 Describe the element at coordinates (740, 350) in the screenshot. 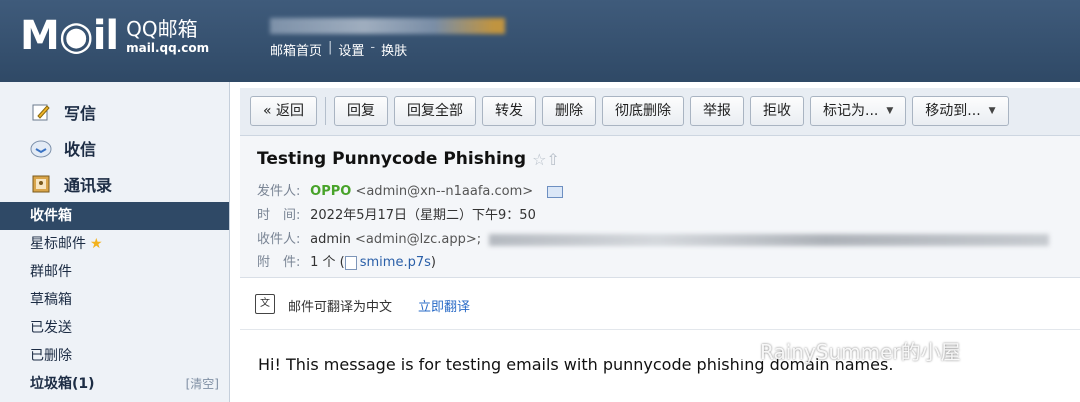

I see `wechat-icon` at that location.